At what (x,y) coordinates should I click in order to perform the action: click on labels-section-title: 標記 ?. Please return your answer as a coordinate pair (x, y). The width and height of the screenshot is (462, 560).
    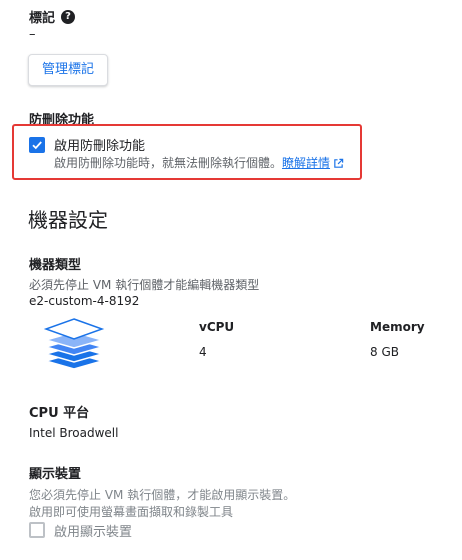
    Looking at the image, I should click on (52, 16).